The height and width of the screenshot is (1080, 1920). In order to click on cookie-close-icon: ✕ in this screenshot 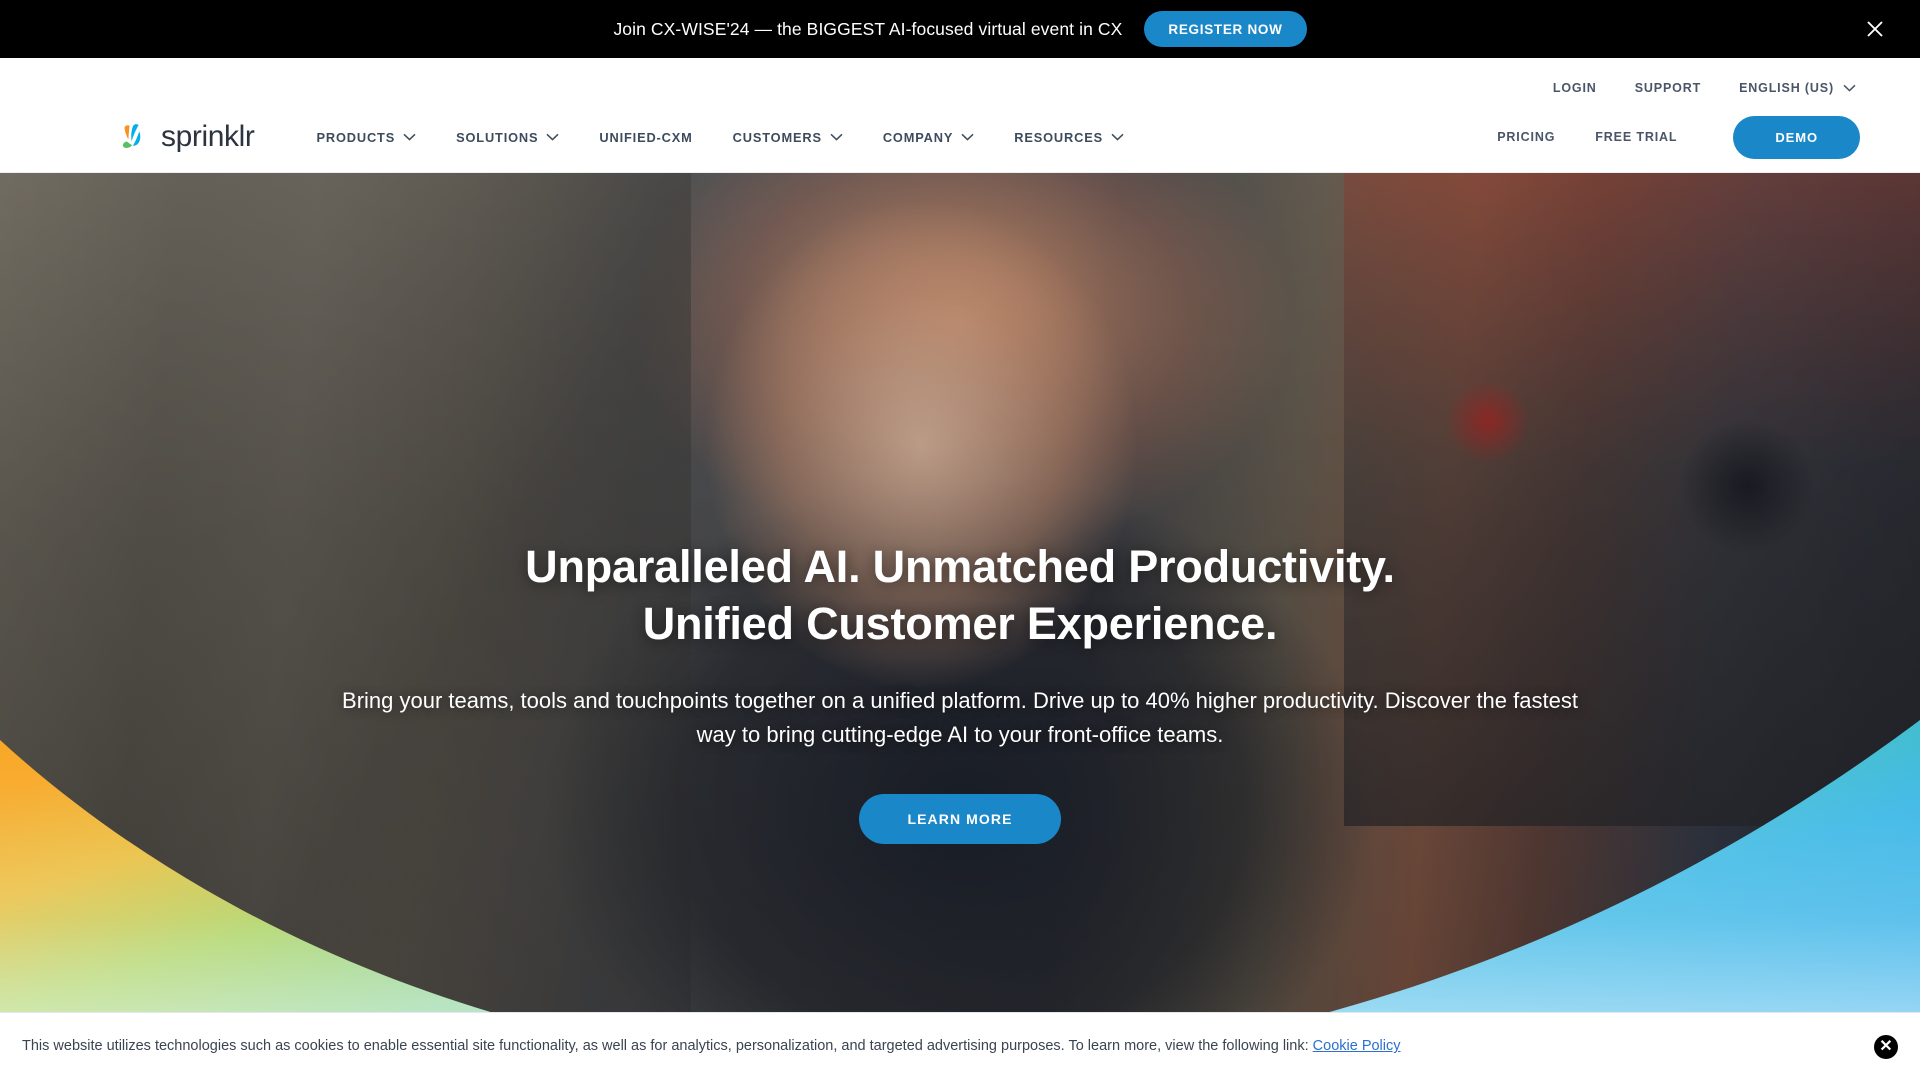, I will do `click(1886, 1046)`.